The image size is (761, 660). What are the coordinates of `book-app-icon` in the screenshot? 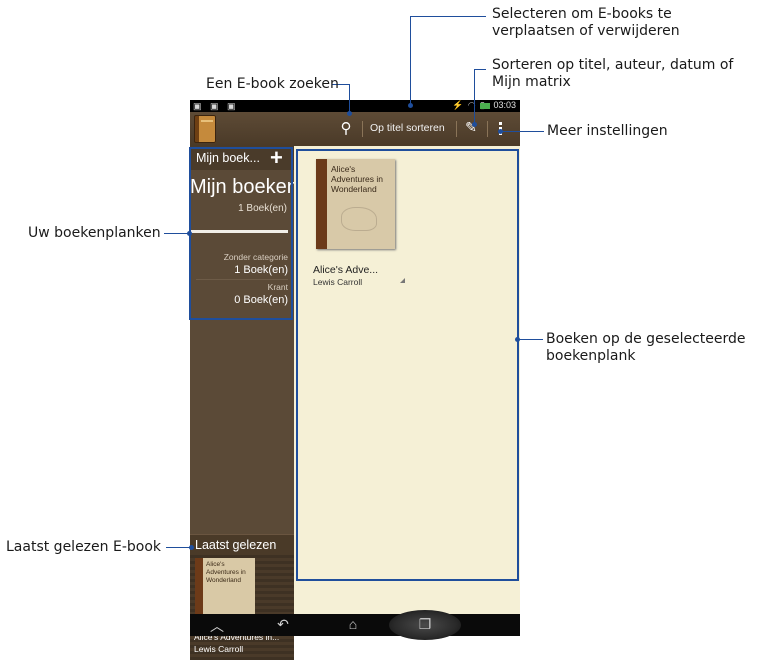 It's located at (205, 129).